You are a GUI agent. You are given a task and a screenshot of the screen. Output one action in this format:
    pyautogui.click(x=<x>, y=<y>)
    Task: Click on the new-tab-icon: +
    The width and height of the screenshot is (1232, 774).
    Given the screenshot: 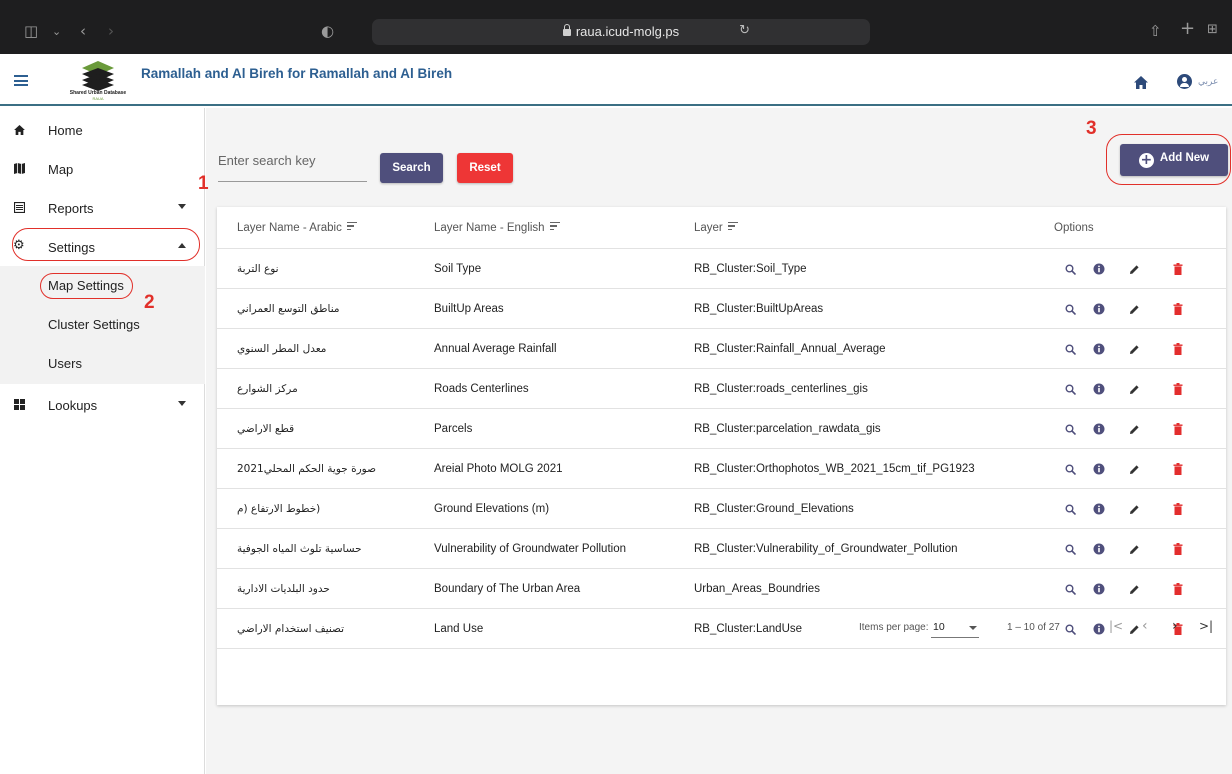 What is the action you would take?
    pyautogui.click(x=1187, y=28)
    